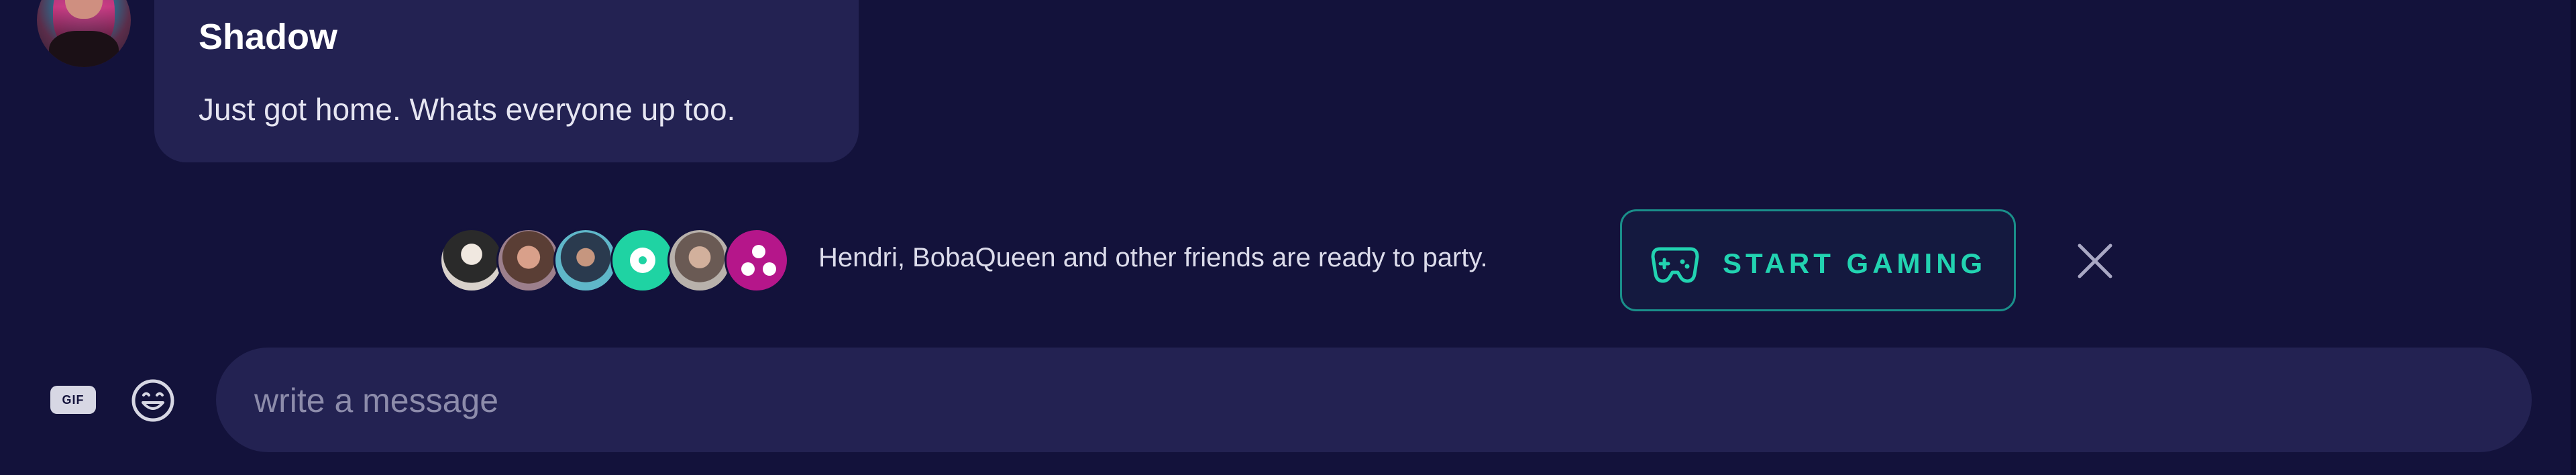  I want to click on start-gaming-label: START GAMING, so click(1855, 263).